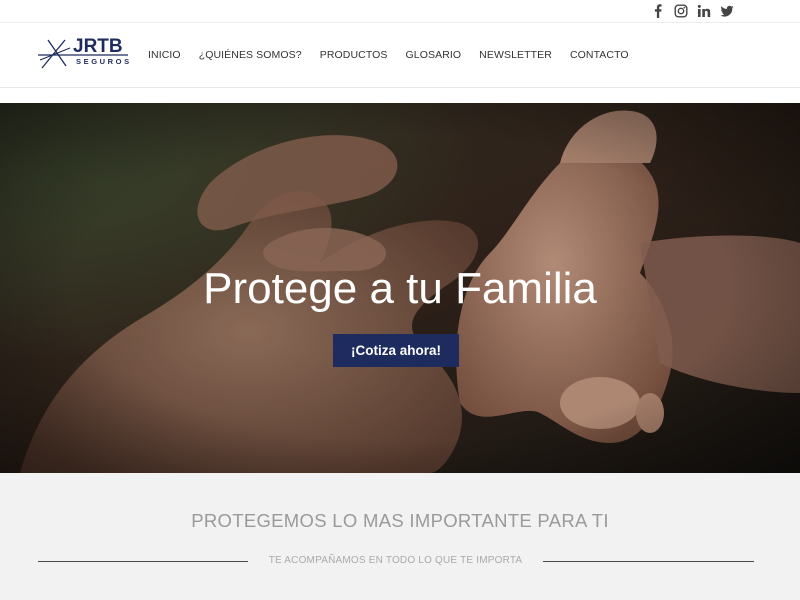 Image resolution: width=800 pixels, height=600 pixels. Describe the element at coordinates (658, 11) in the screenshot. I see `facebook-icon` at that location.